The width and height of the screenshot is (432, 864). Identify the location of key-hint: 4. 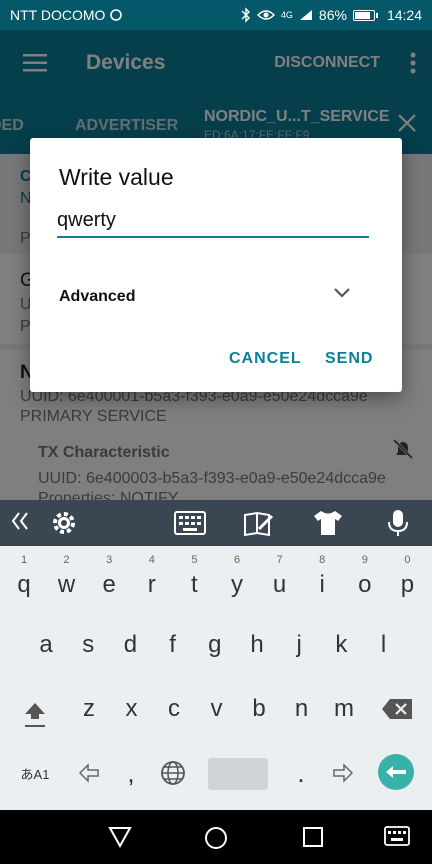
(151, 560).